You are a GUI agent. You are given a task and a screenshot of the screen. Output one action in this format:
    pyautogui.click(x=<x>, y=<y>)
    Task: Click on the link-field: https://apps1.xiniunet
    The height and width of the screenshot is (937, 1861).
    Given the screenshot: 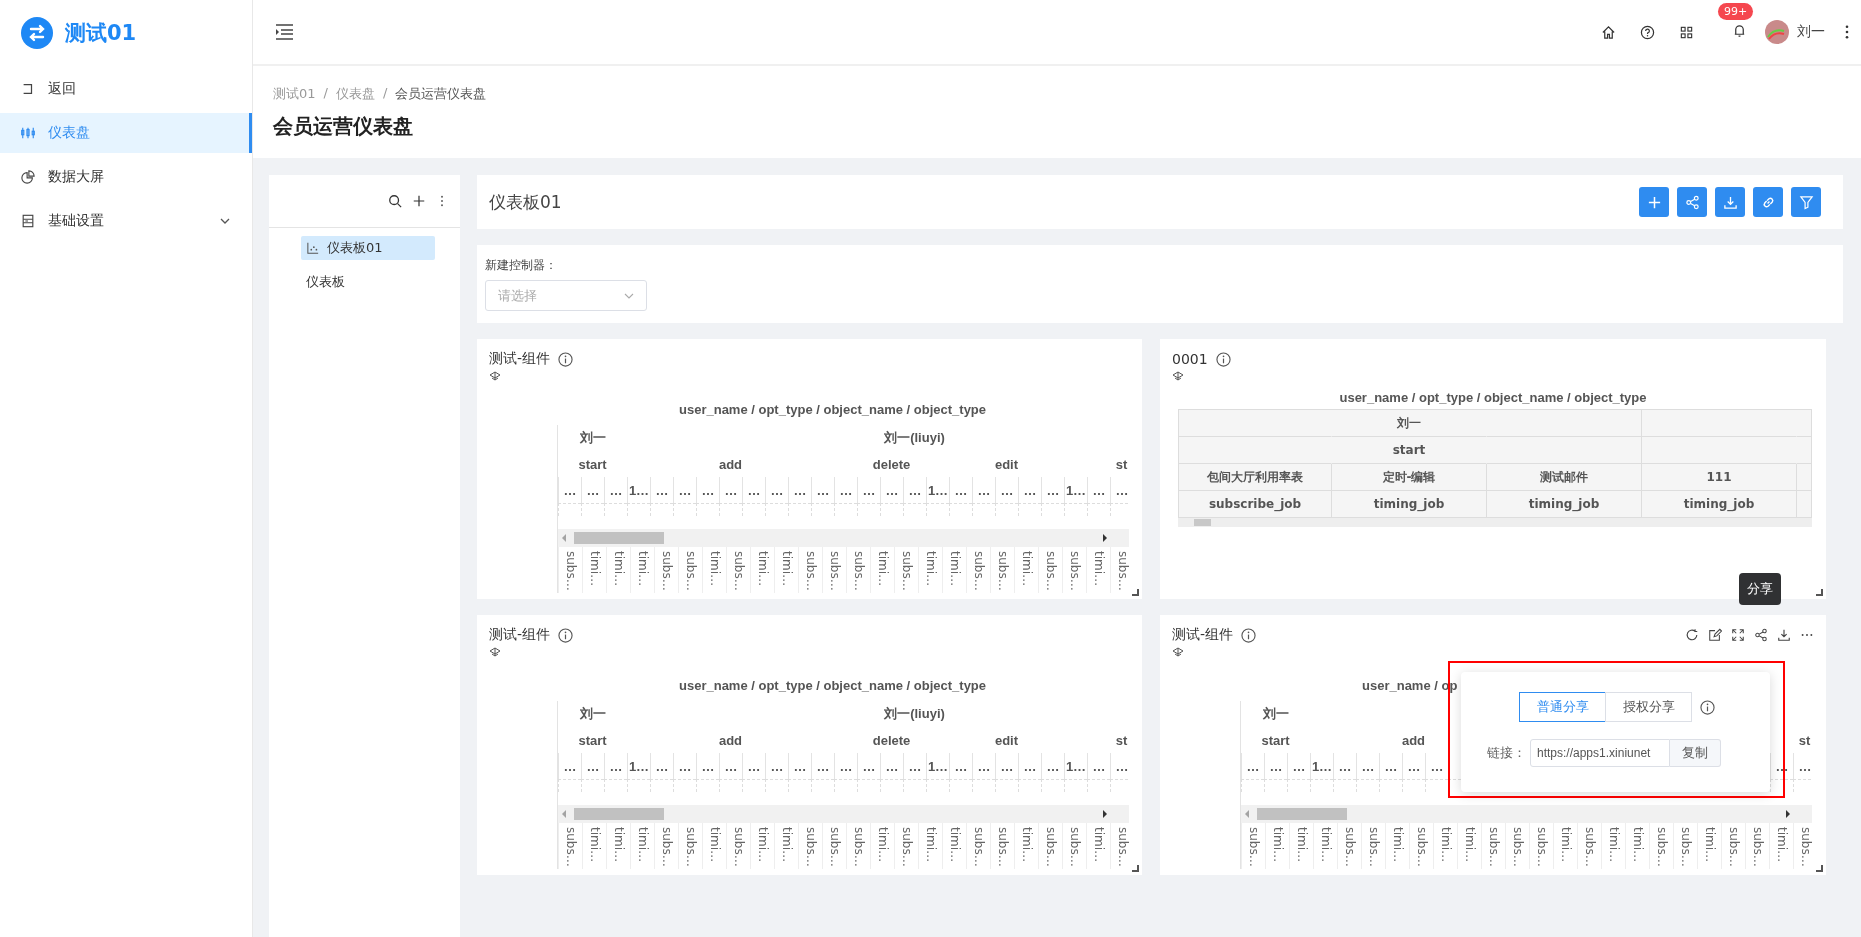 What is the action you would take?
    pyautogui.click(x=1600, y=753)
    